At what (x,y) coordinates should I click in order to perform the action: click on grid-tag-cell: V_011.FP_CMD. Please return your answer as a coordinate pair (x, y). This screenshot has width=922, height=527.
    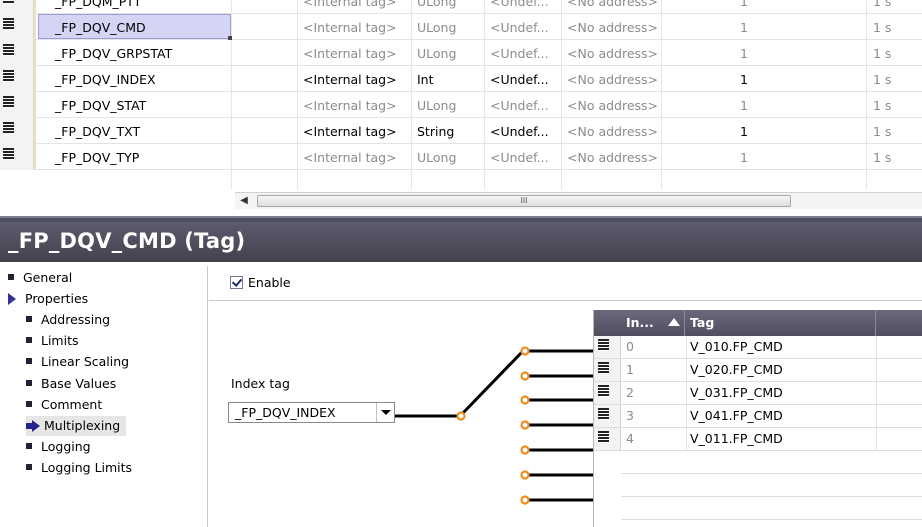
    Looking at the image, I should click on (736, 438).